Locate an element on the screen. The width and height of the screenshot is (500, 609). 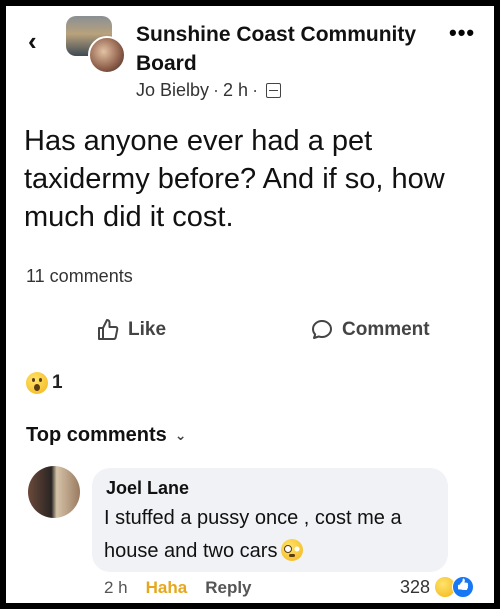
group-members-icon is located at coordinates (274, 90).